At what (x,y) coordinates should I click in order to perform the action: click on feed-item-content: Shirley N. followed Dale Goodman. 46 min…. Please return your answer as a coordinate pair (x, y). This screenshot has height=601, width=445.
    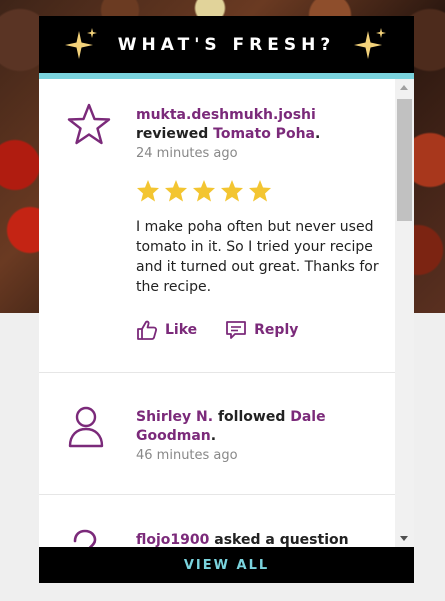
    Looking at the image, I should click on (260, 435).